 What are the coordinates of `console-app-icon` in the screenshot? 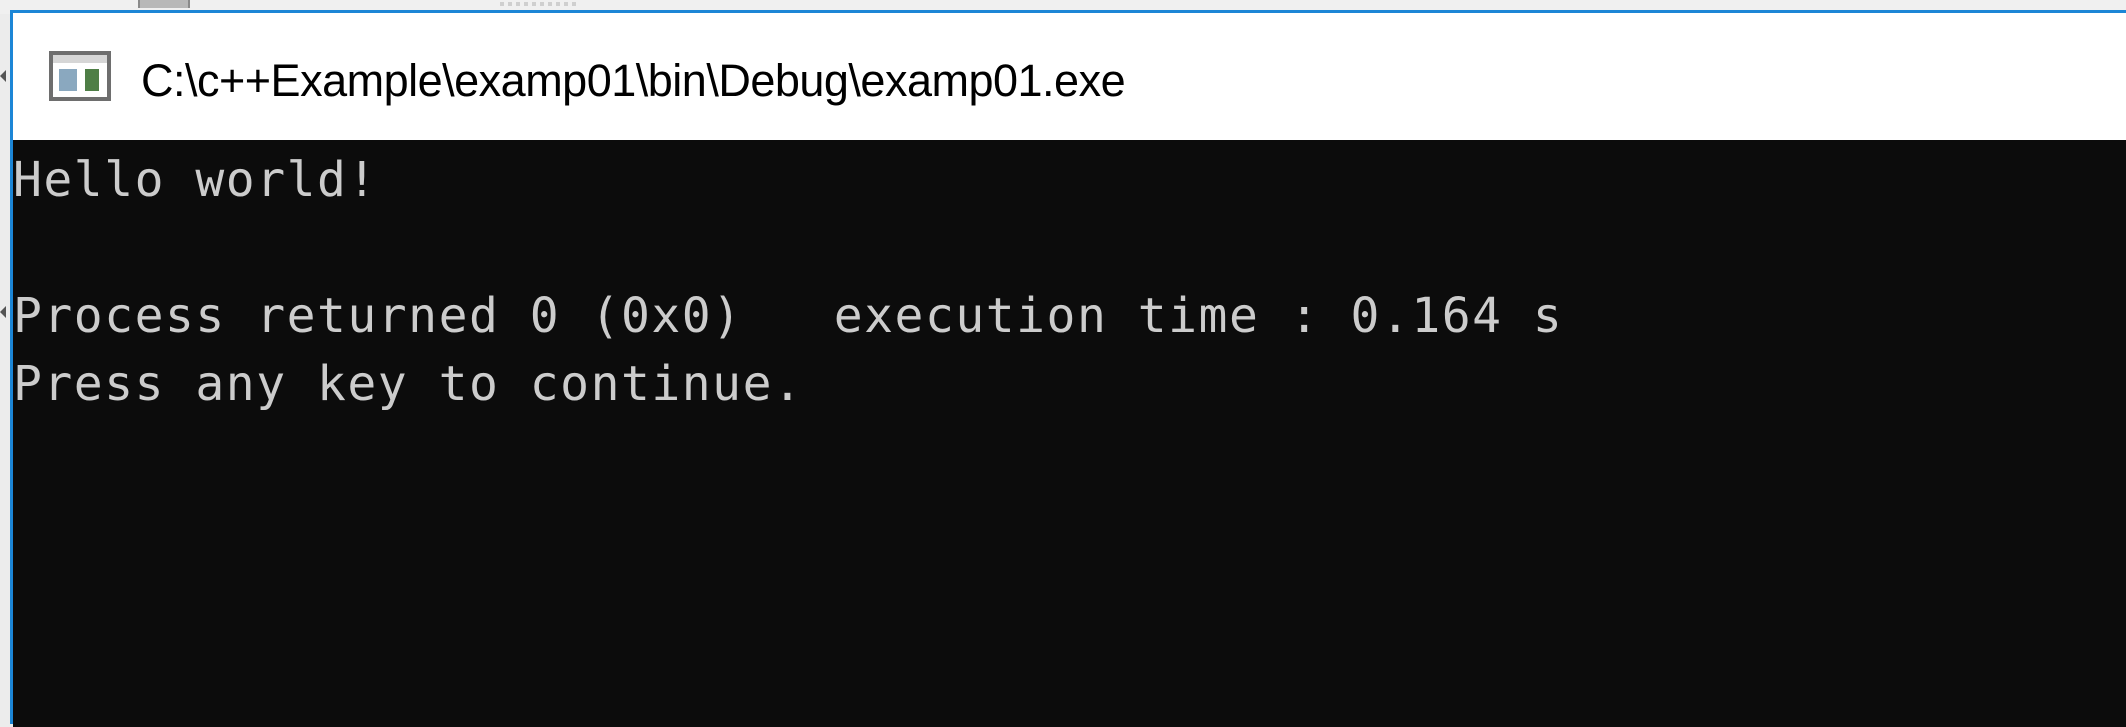 It's located at (80, 76).